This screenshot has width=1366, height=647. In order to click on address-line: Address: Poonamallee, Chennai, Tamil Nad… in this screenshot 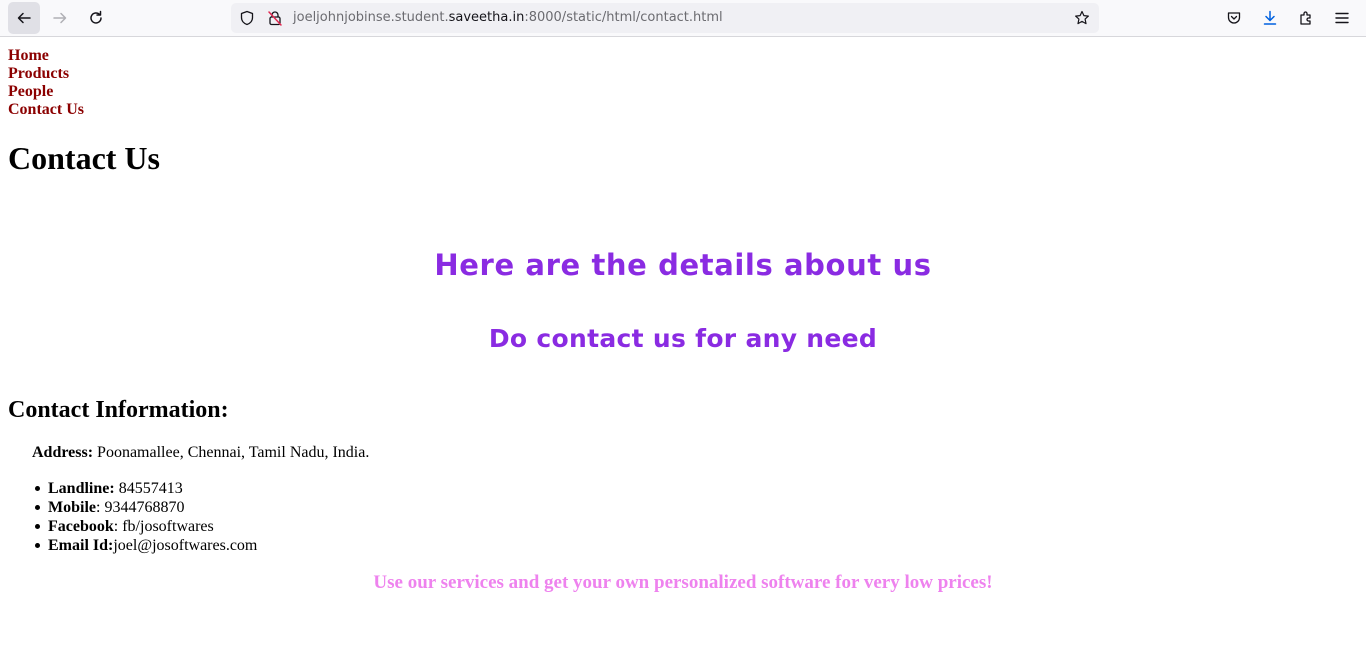, I will do `click(200, 452)`.